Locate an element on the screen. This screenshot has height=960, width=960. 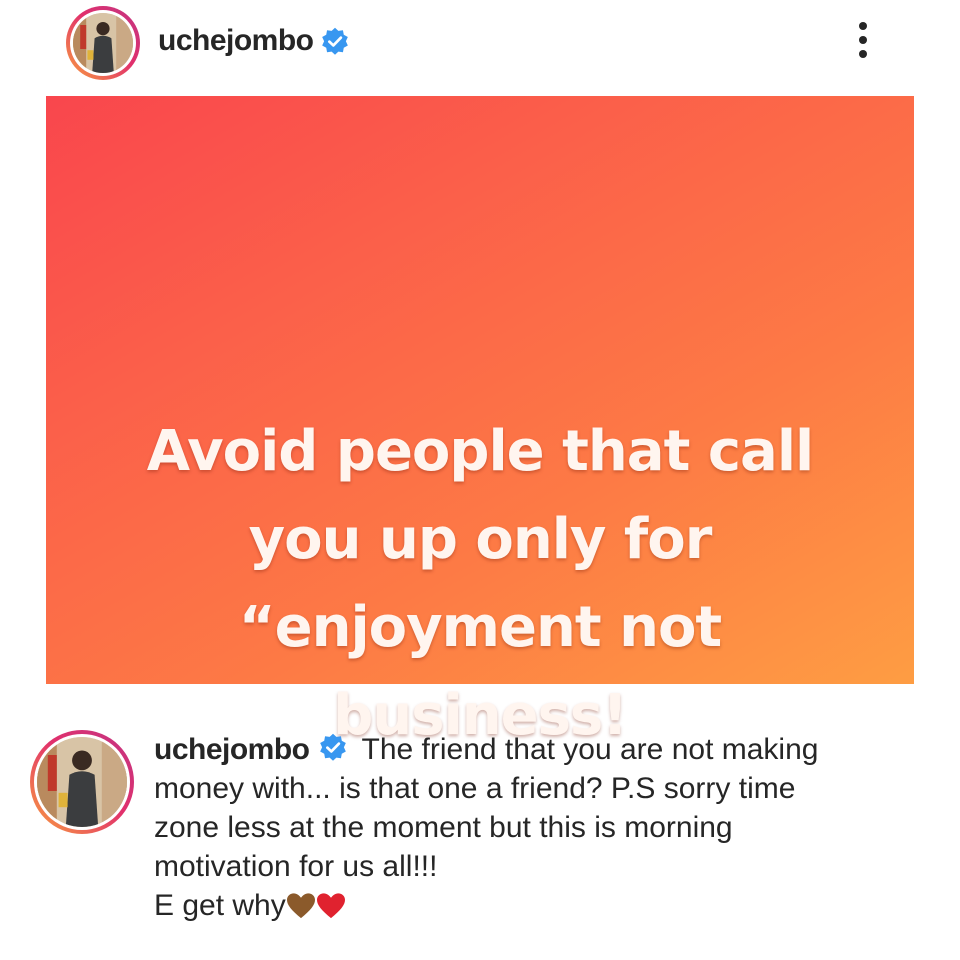
caption-last-line: E get why is located at coordinates (539, 905).